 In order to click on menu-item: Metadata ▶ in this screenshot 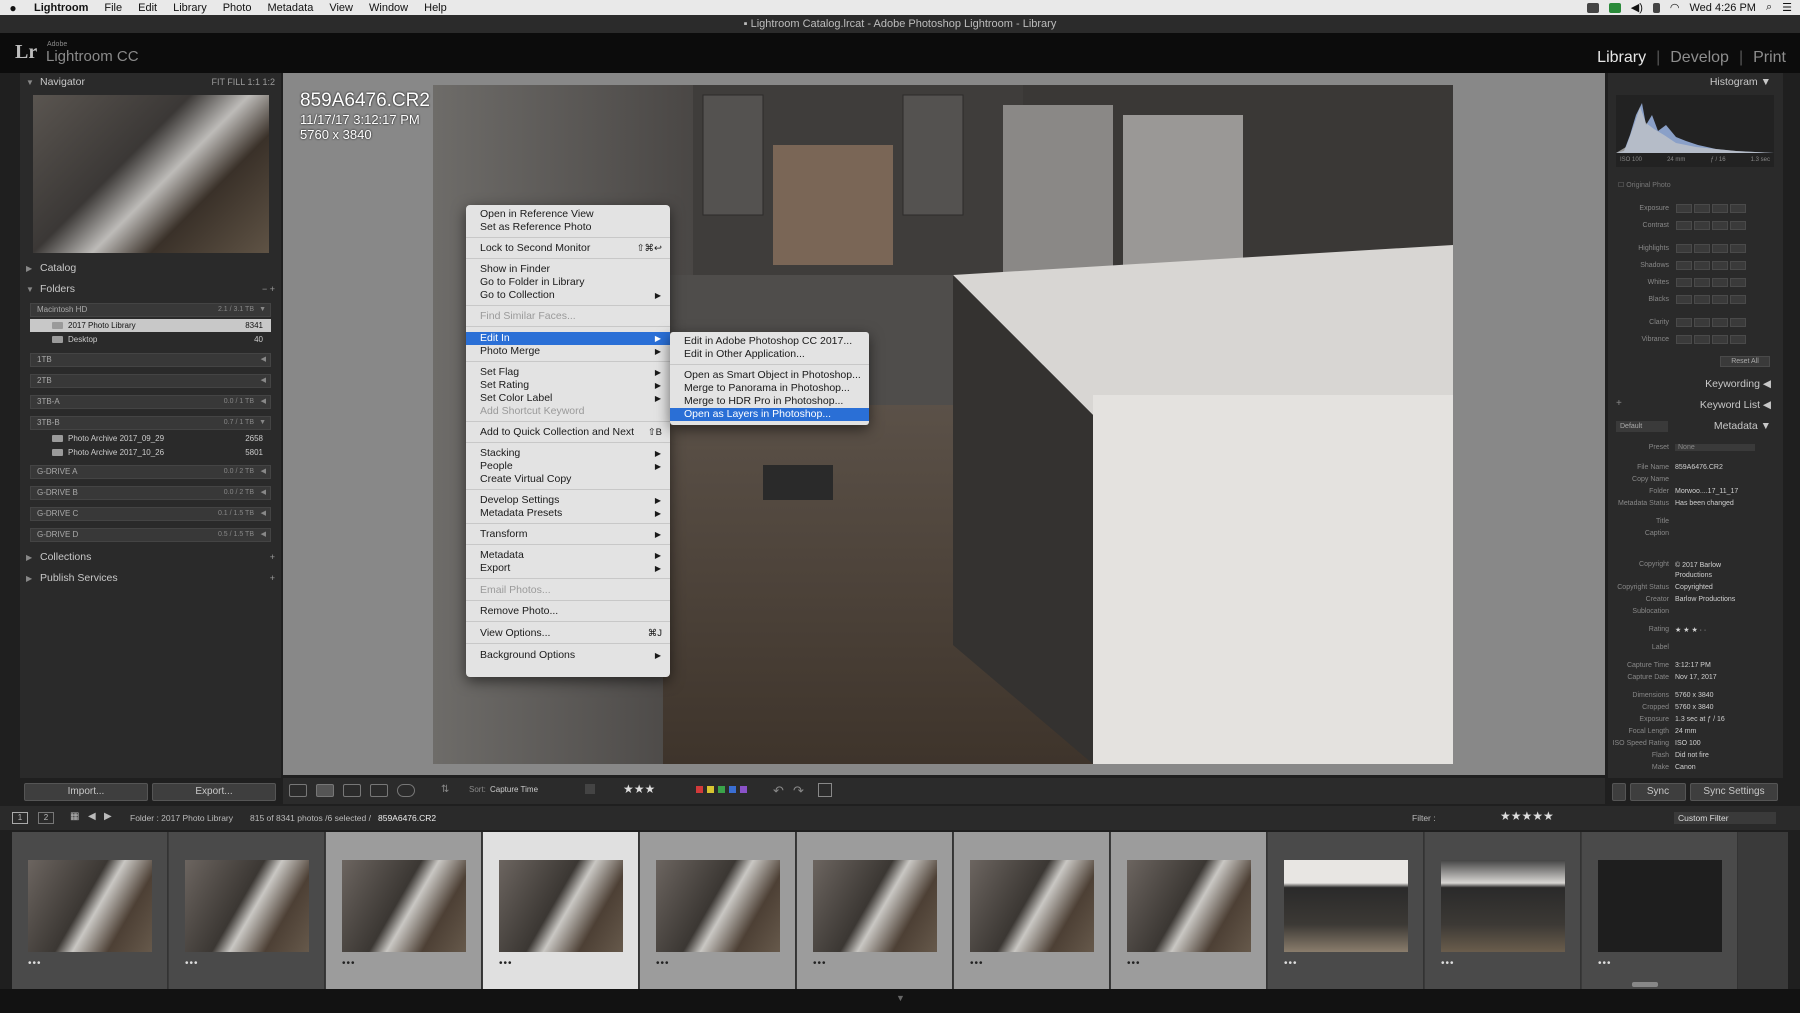, I will do `click(568, 555)`.